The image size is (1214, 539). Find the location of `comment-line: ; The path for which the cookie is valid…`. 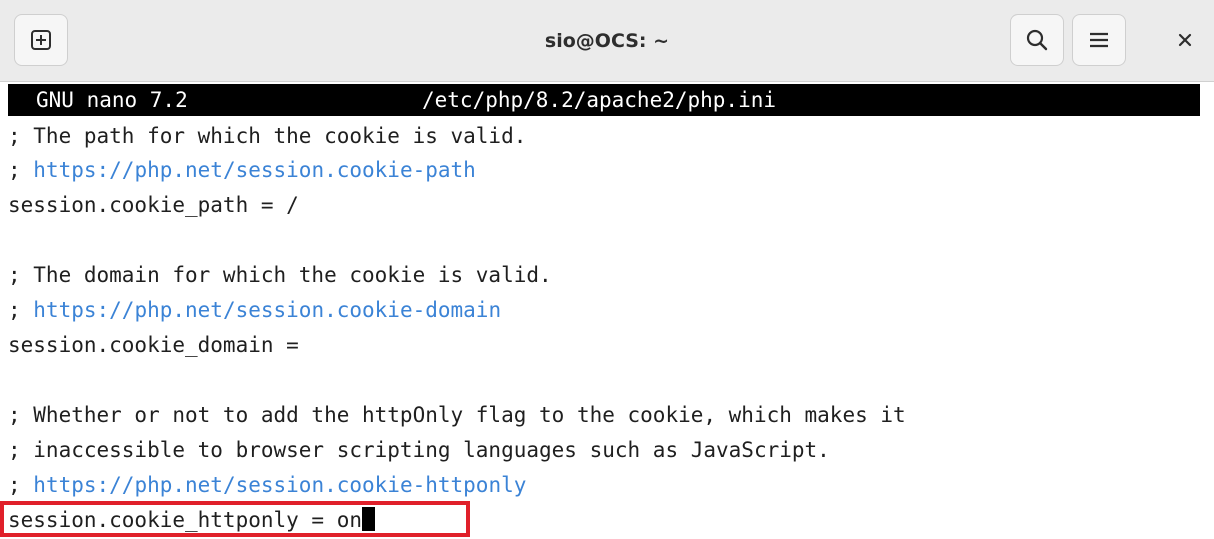

comment-line: ; The path for which the cookie is valid… is located at coordinates (267, 136).